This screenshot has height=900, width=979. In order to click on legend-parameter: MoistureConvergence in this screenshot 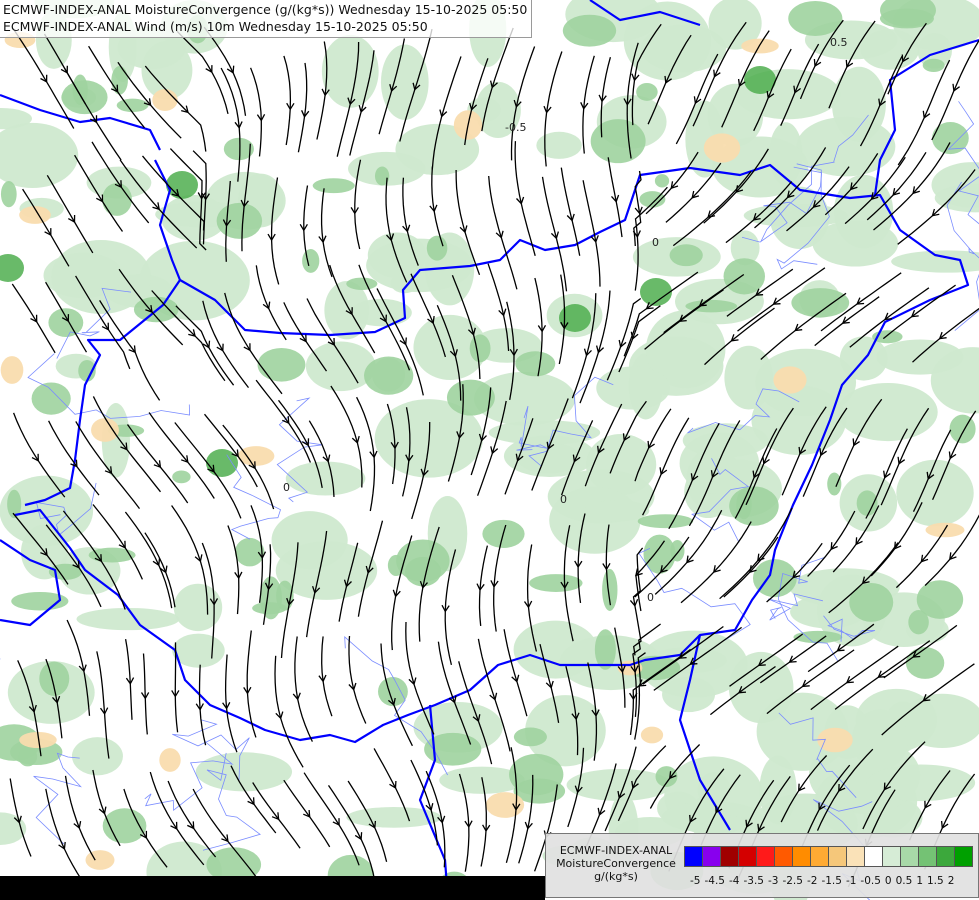, I will do `click(616, 863)`.